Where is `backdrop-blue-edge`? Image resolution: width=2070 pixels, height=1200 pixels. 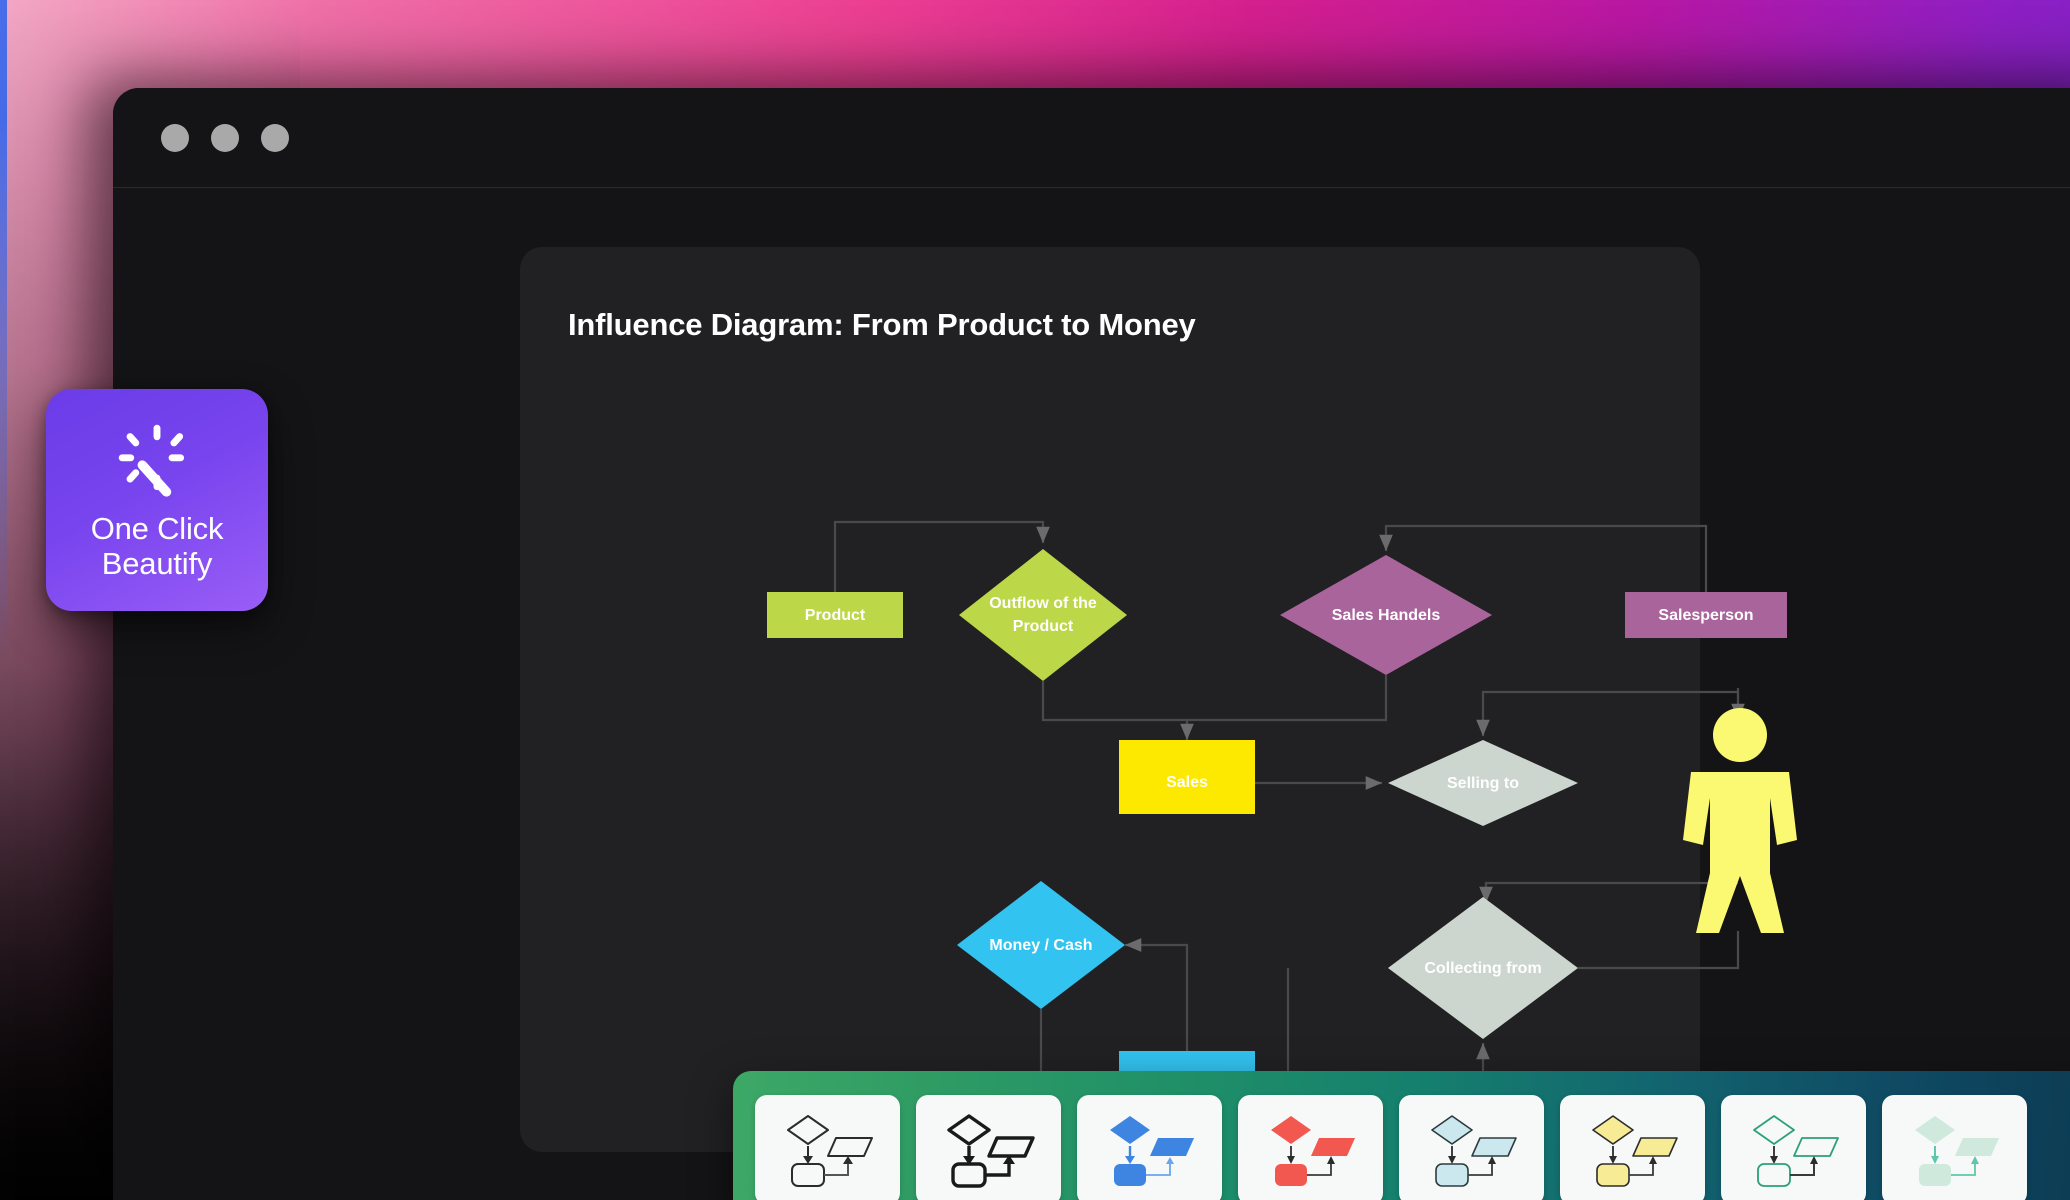 backdrop-blue-edge is located at coordinates (3, 600).